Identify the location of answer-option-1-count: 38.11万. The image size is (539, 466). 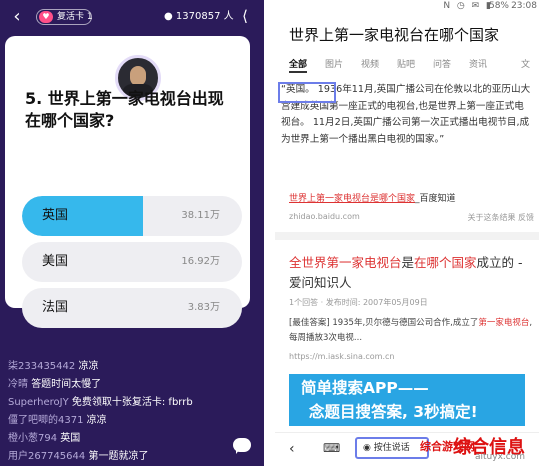
(200, 215).